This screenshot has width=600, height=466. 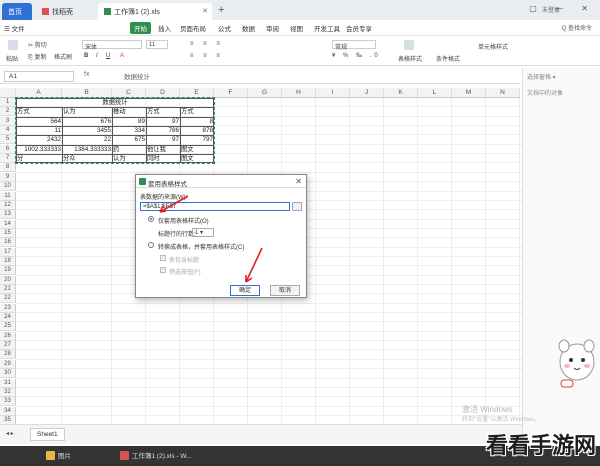 What do you see at coordinates (298, 181) in the screenshot?
I see `dialog-close-icon: ✕` at bounding box center [298, 181].